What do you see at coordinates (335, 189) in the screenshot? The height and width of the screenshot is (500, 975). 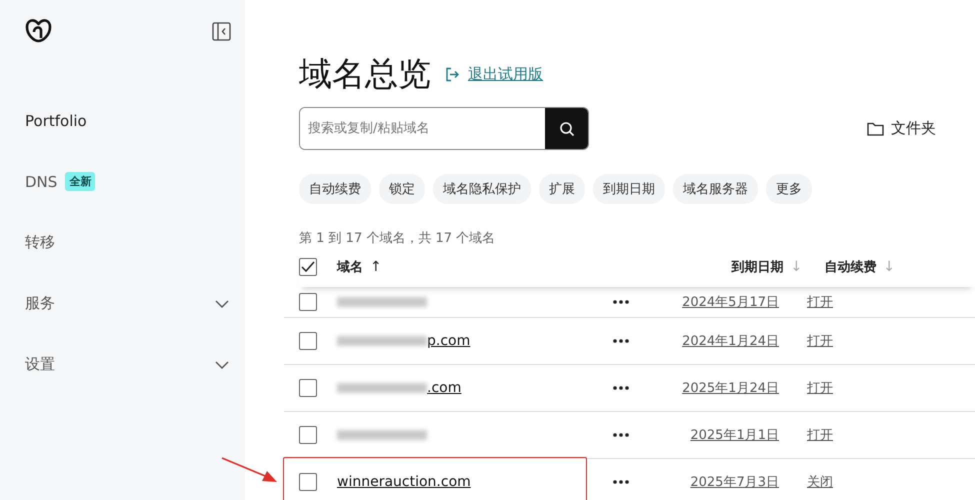 I see `filter-chip: 自动续费` at bounding box center [335, 189].